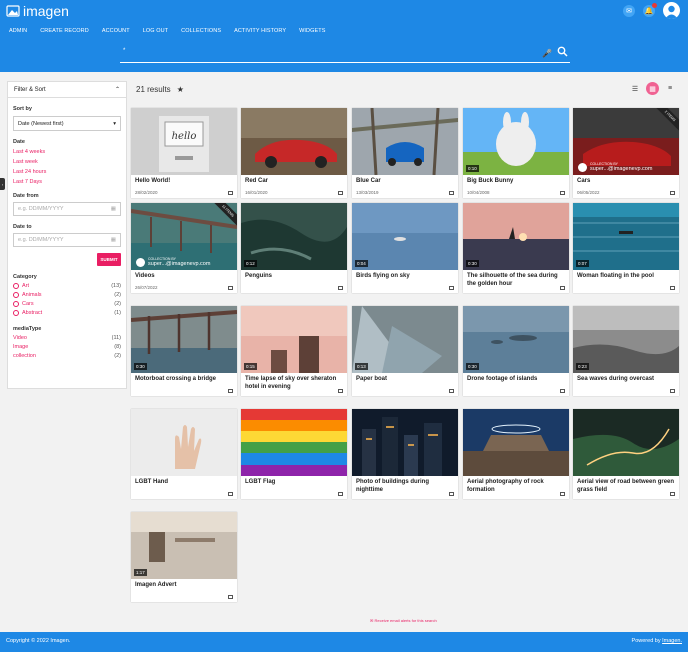 This screenshot has height=652, width=688. What do you see at coordinates (117, 89) in the screenshot?
I see `chevron-up-icon: ⌃` at bounding box center [117, 89].